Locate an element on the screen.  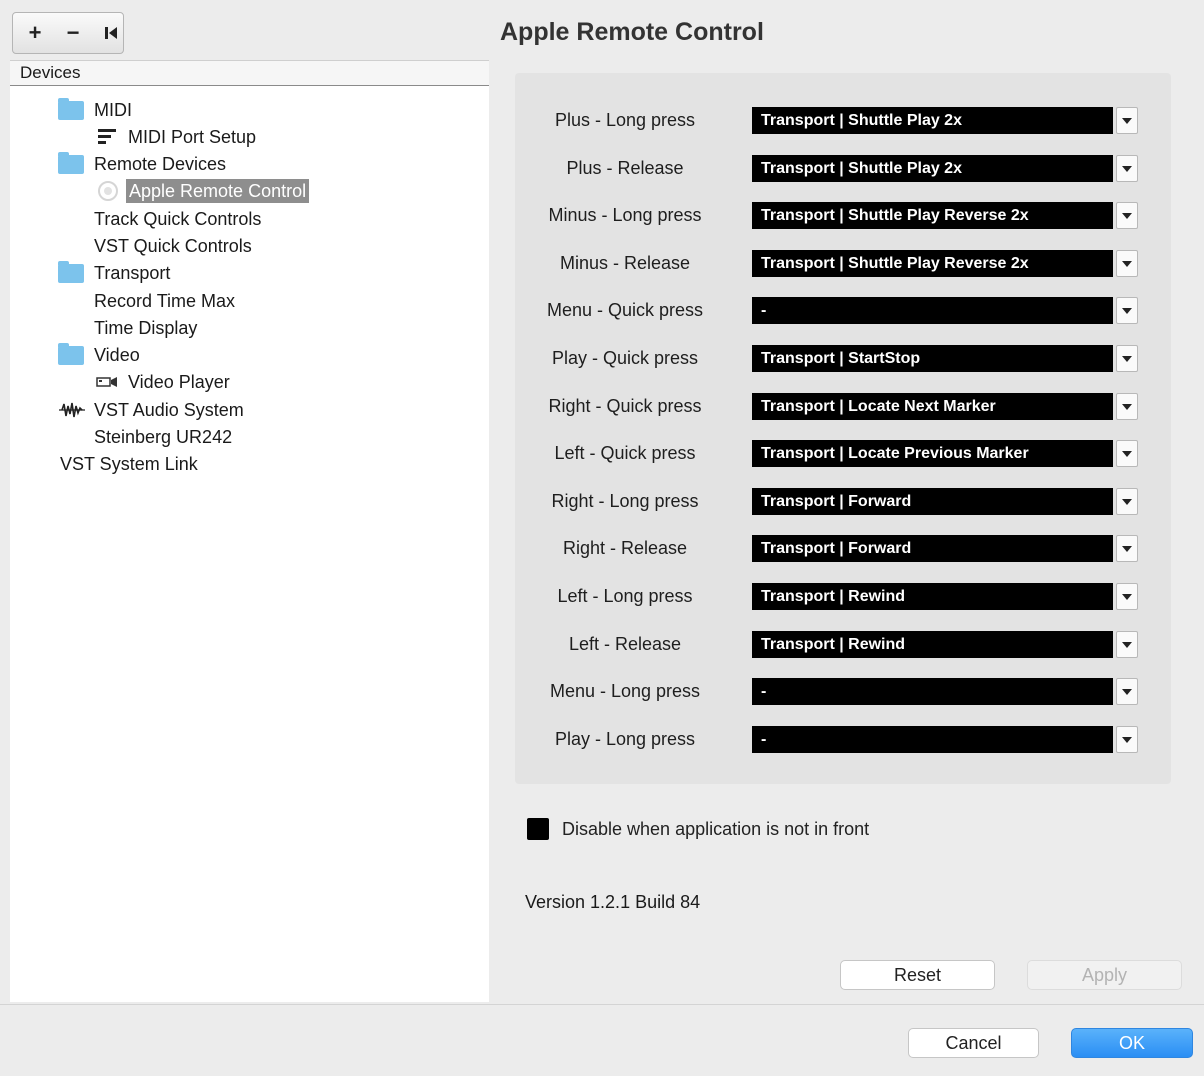
video-player-icon is located at coordinates (107, 382).